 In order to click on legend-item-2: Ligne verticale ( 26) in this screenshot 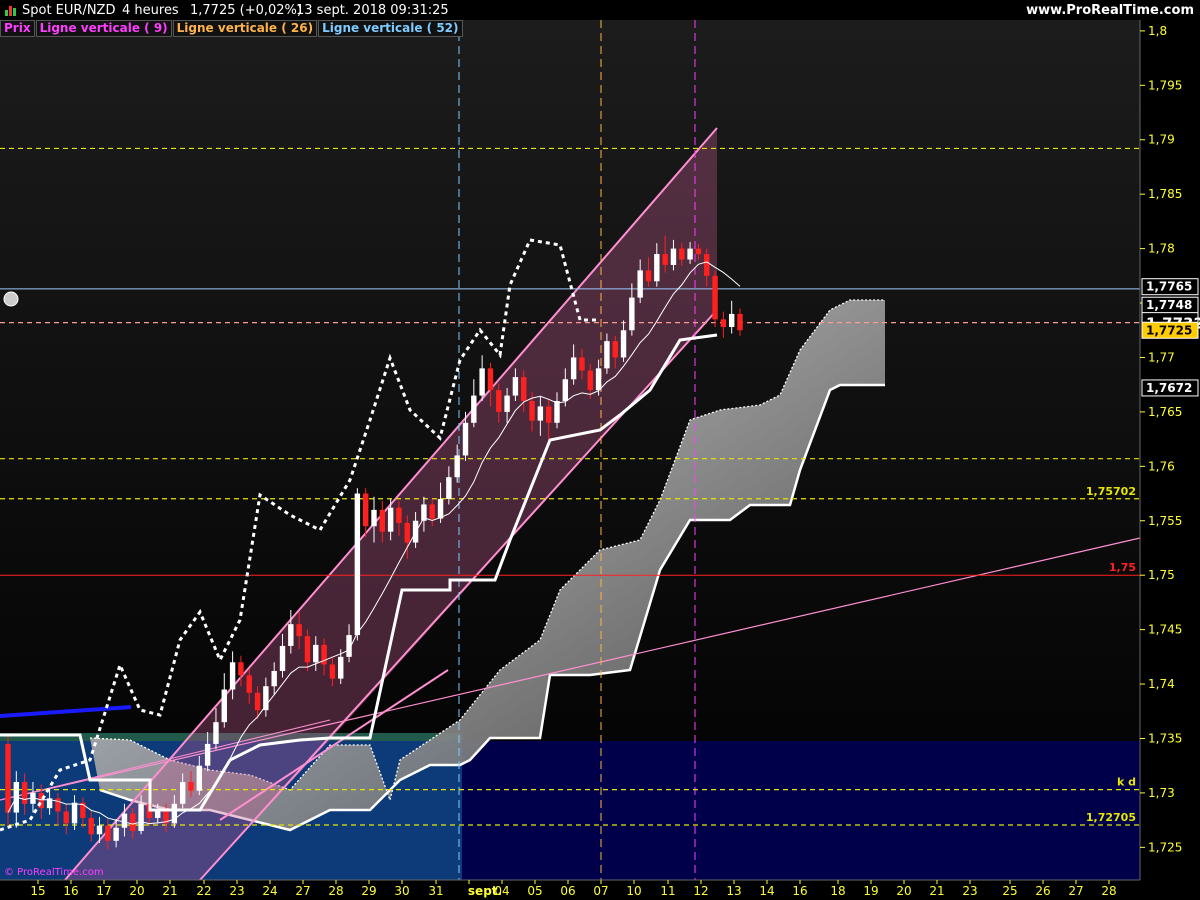, I will do `click(245, 28)`.